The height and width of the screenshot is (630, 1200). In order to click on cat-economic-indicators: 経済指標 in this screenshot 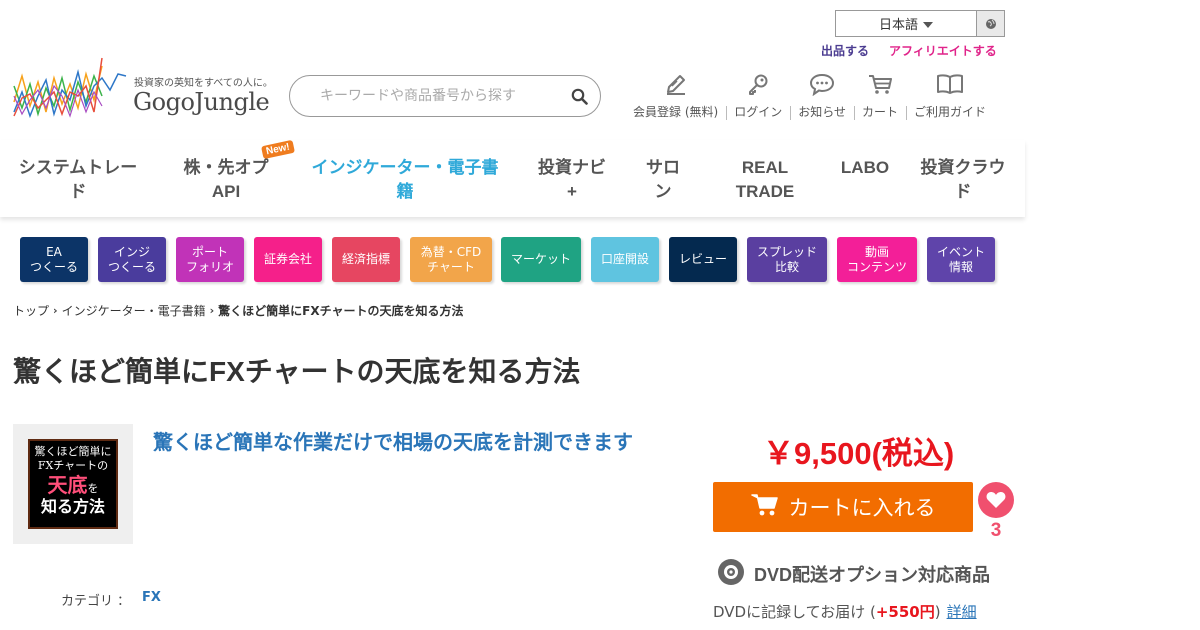, I will do `click(366, 259)`.